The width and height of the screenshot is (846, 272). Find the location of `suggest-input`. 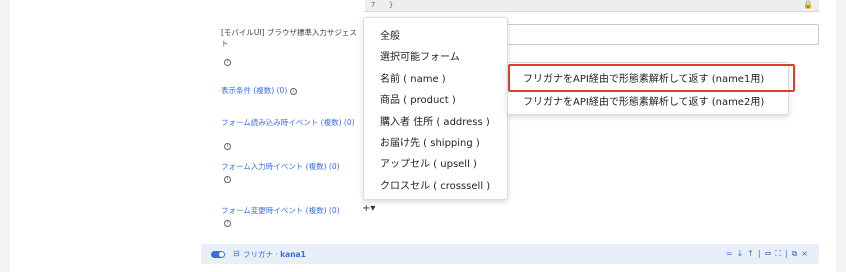

suggest-input is located at coordinates (662, 34).